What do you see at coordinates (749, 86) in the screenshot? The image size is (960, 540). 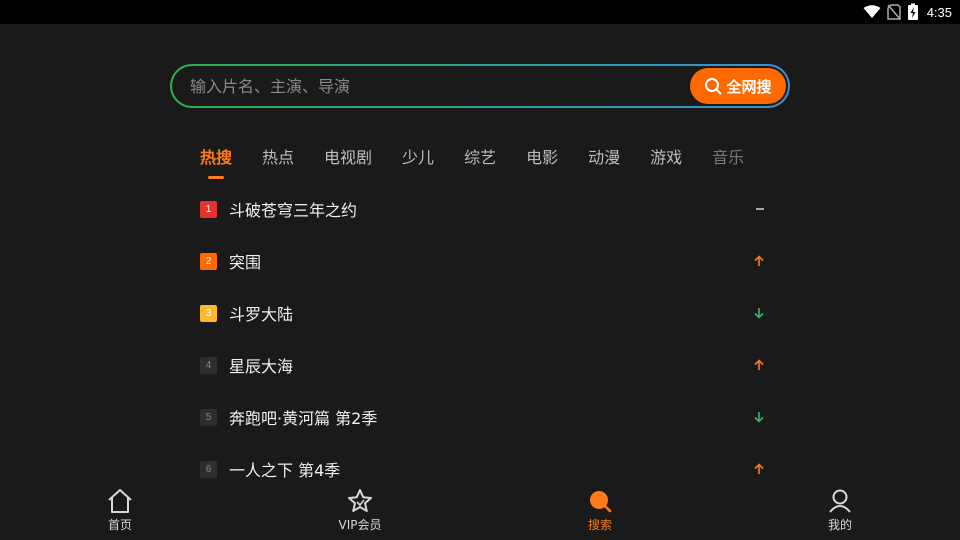 I see `search-all-web-label: 全网搜` at bounding box center [749, 86].